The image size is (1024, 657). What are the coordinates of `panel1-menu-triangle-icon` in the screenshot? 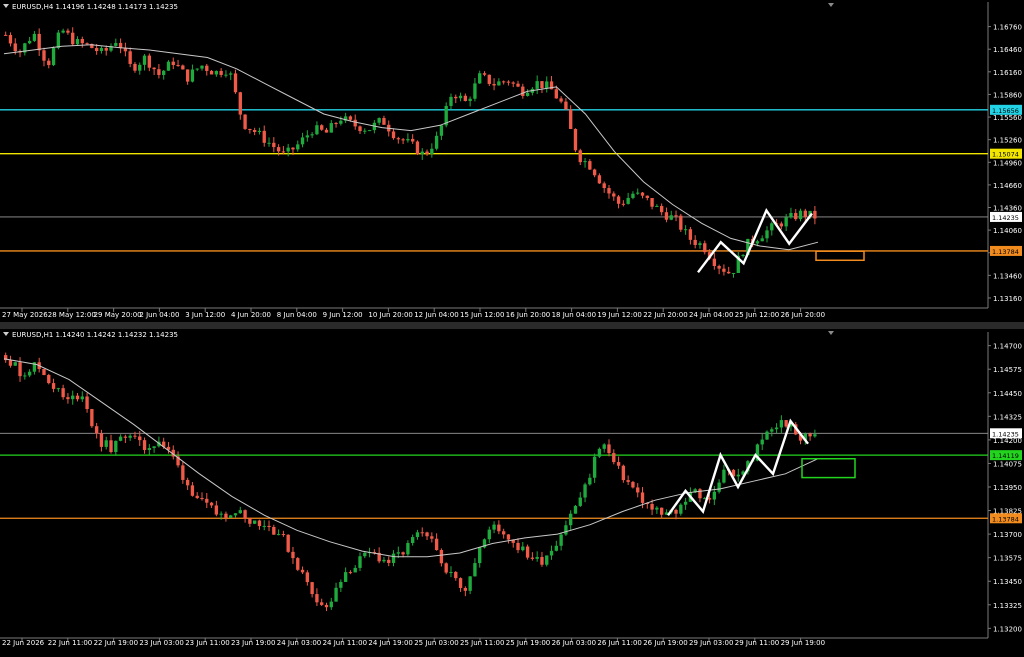 It's located at (6, 6).